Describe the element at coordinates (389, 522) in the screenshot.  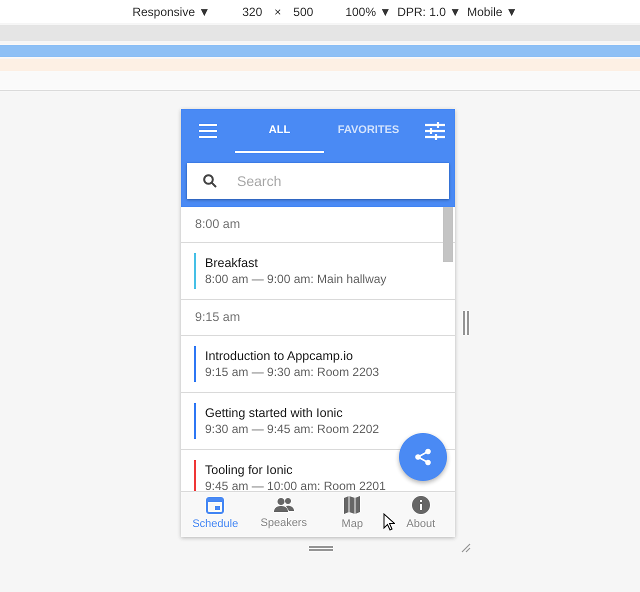
I see `mouse-pointer-icon` at that location.